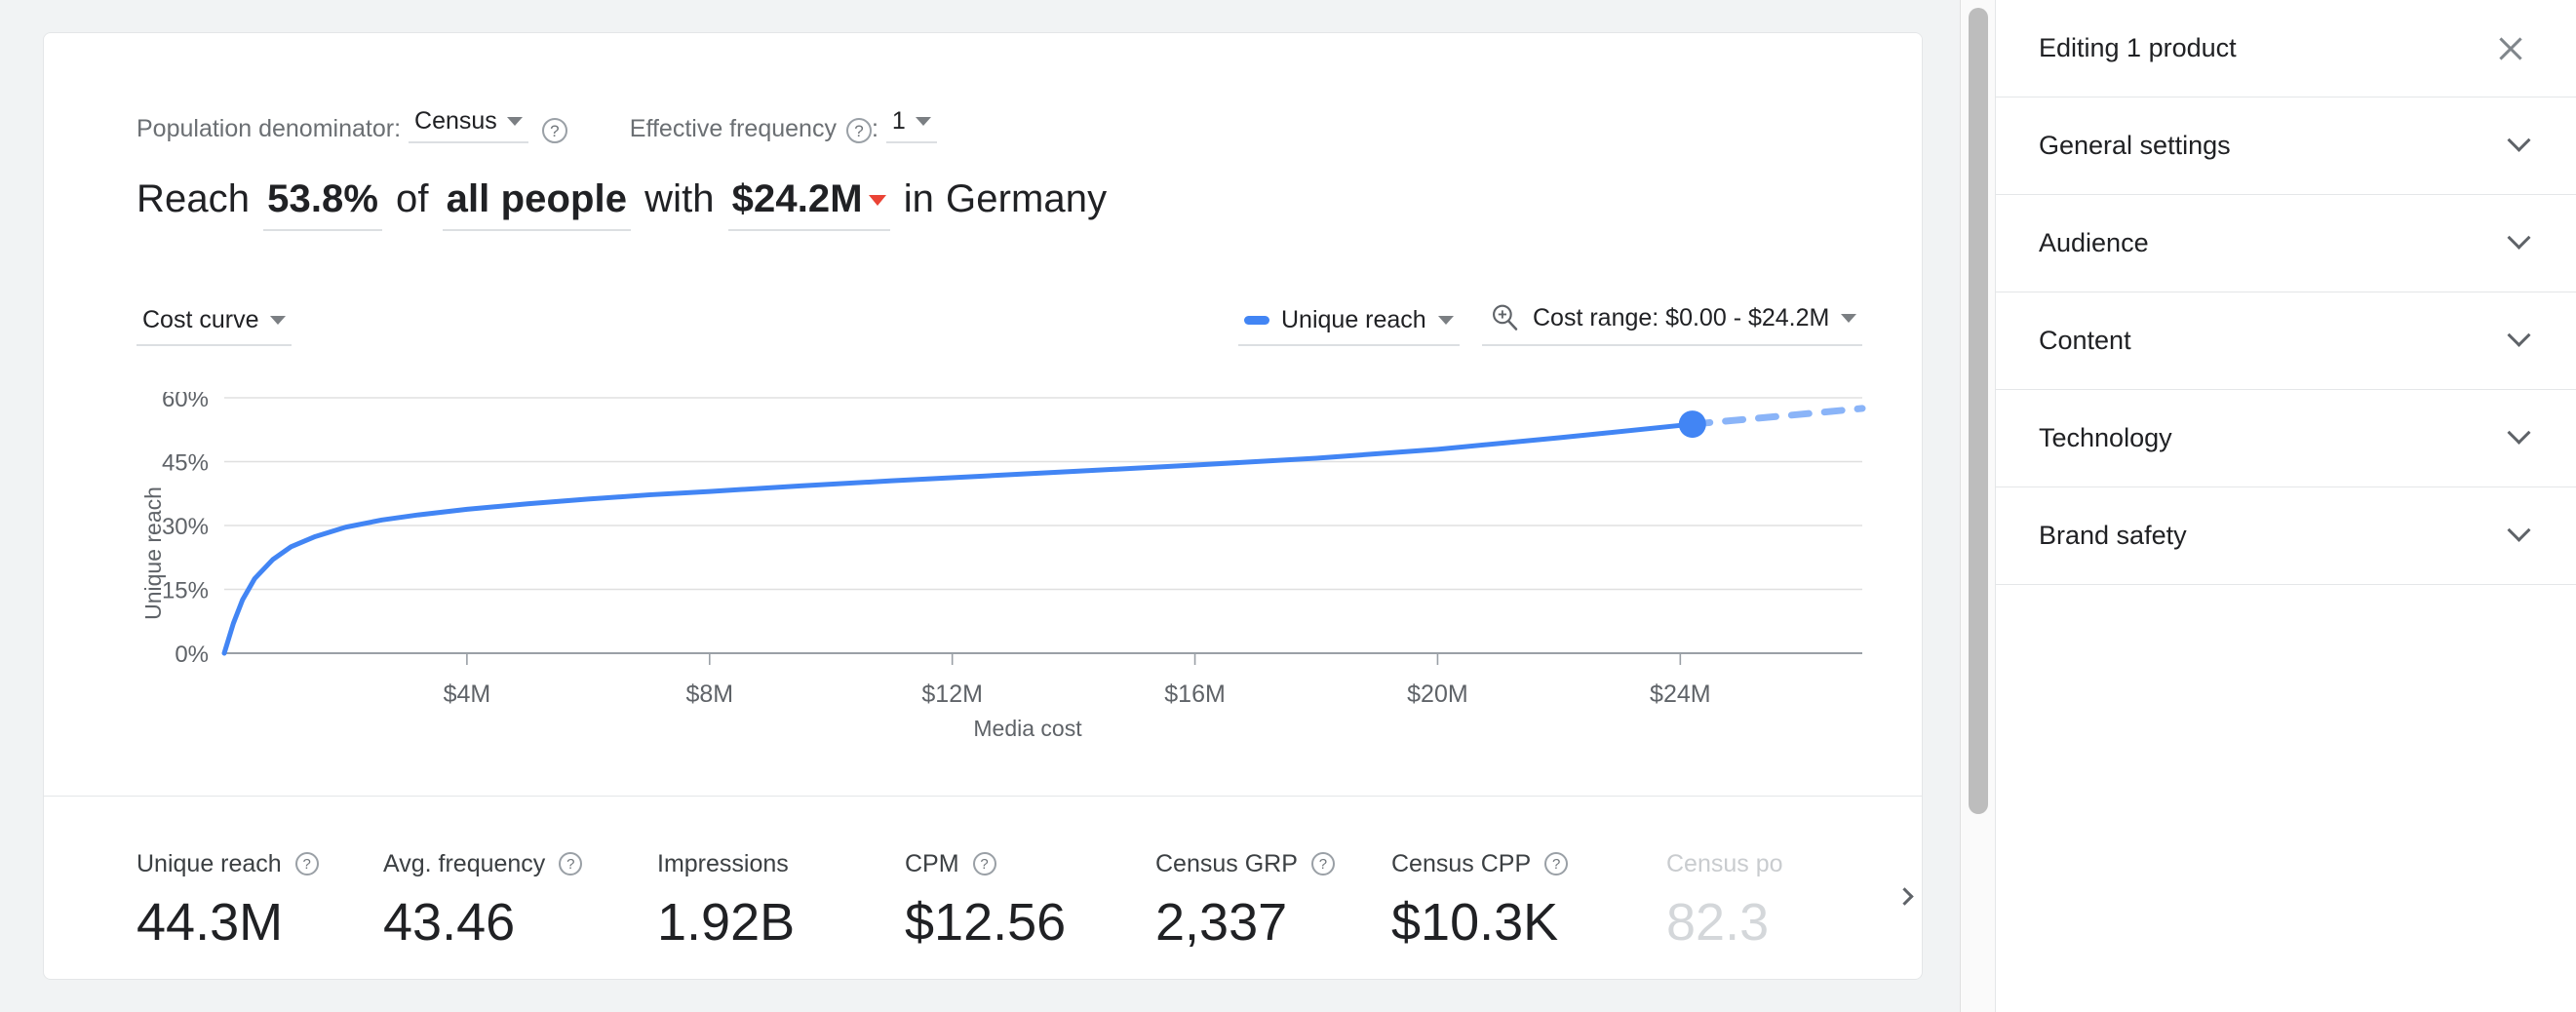 The height and width of the screenshot is (1012, 2576). Describe the element at coordinates (210, 923) in the screenshot. I see `metric-value: 44.3M` at that location.